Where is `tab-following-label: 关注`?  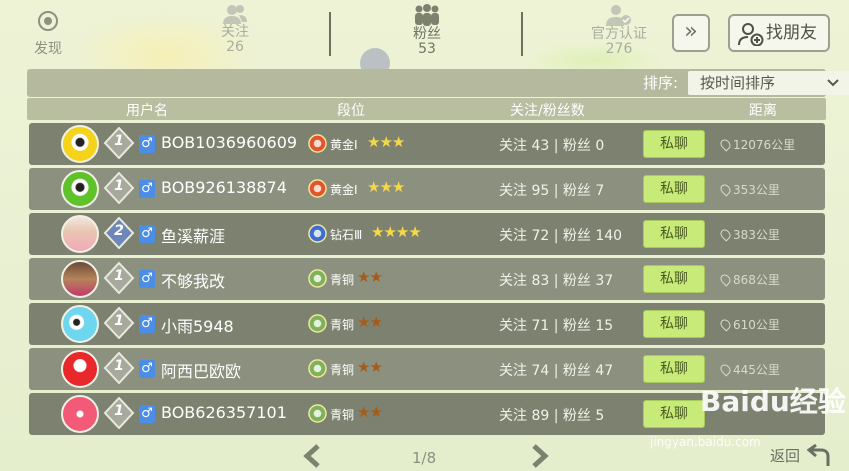
tab-following-label: 关注 is located at coordinates (235, 32).